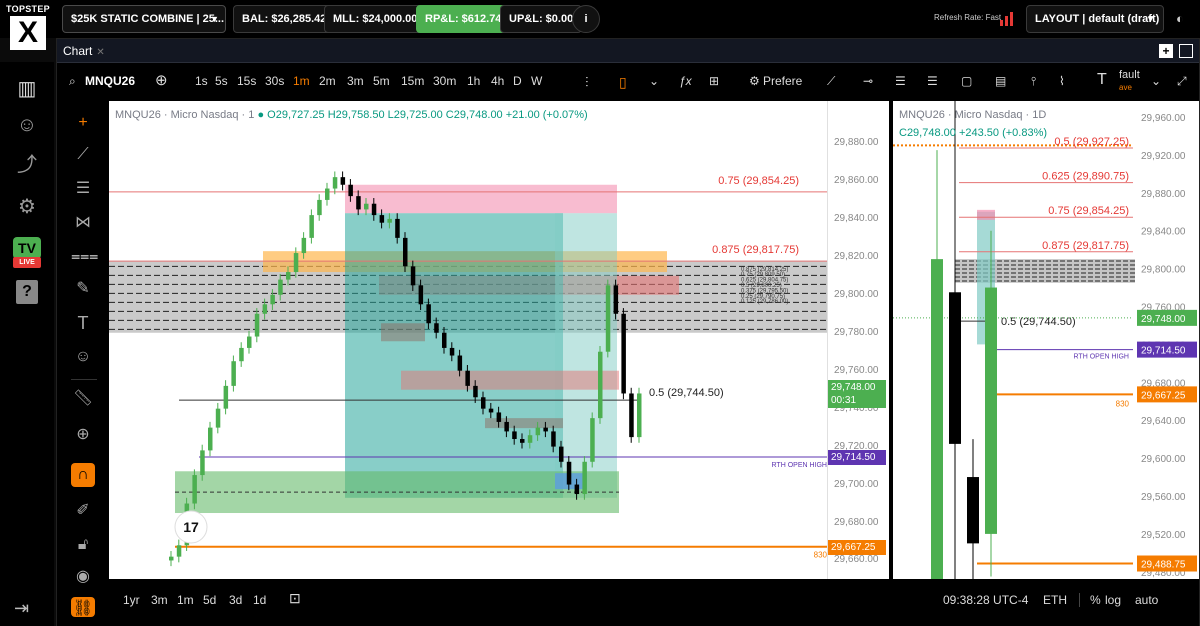  What do you see at coordinates (83, 511) in the screenshot?
I see `lock-draw-icon: ✐` at bounding box center [83, 511].